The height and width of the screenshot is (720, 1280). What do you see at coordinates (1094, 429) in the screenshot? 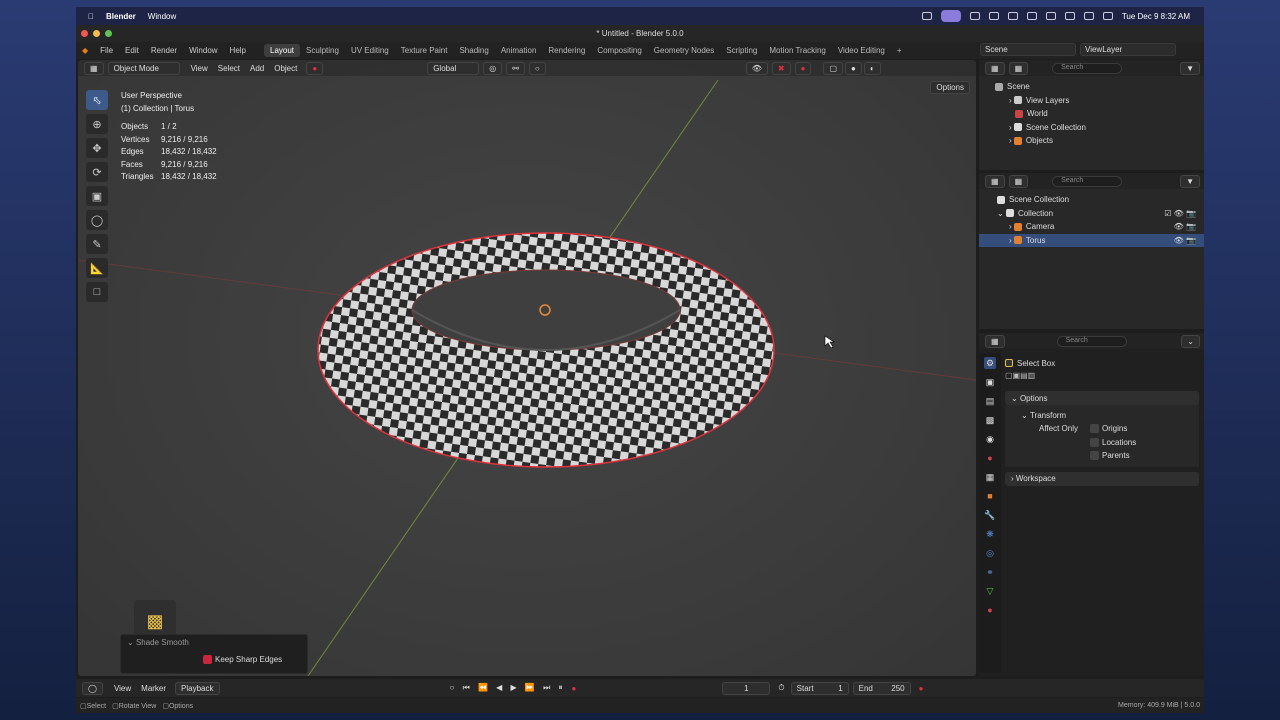
I see `origins-checkbox` at bounding box center [1094, 429].